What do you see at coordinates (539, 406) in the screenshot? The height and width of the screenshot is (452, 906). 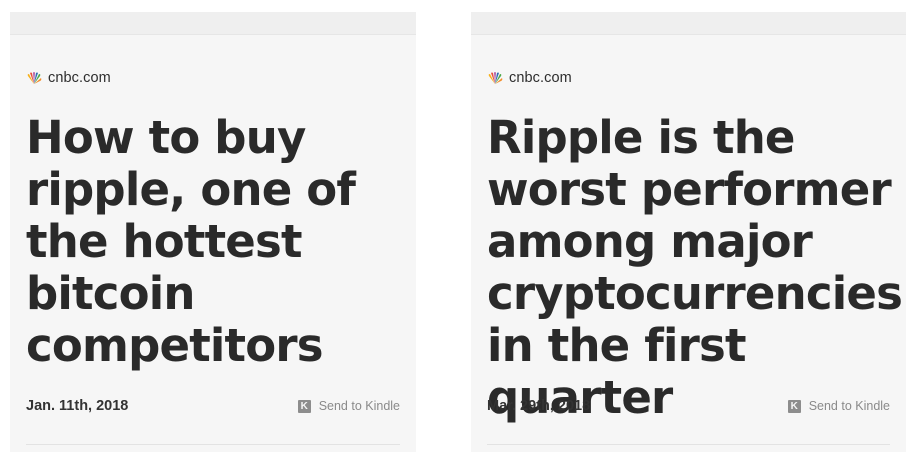 I see `article-date: Mar. 29th, 2018` at bounding box center [539, 406].